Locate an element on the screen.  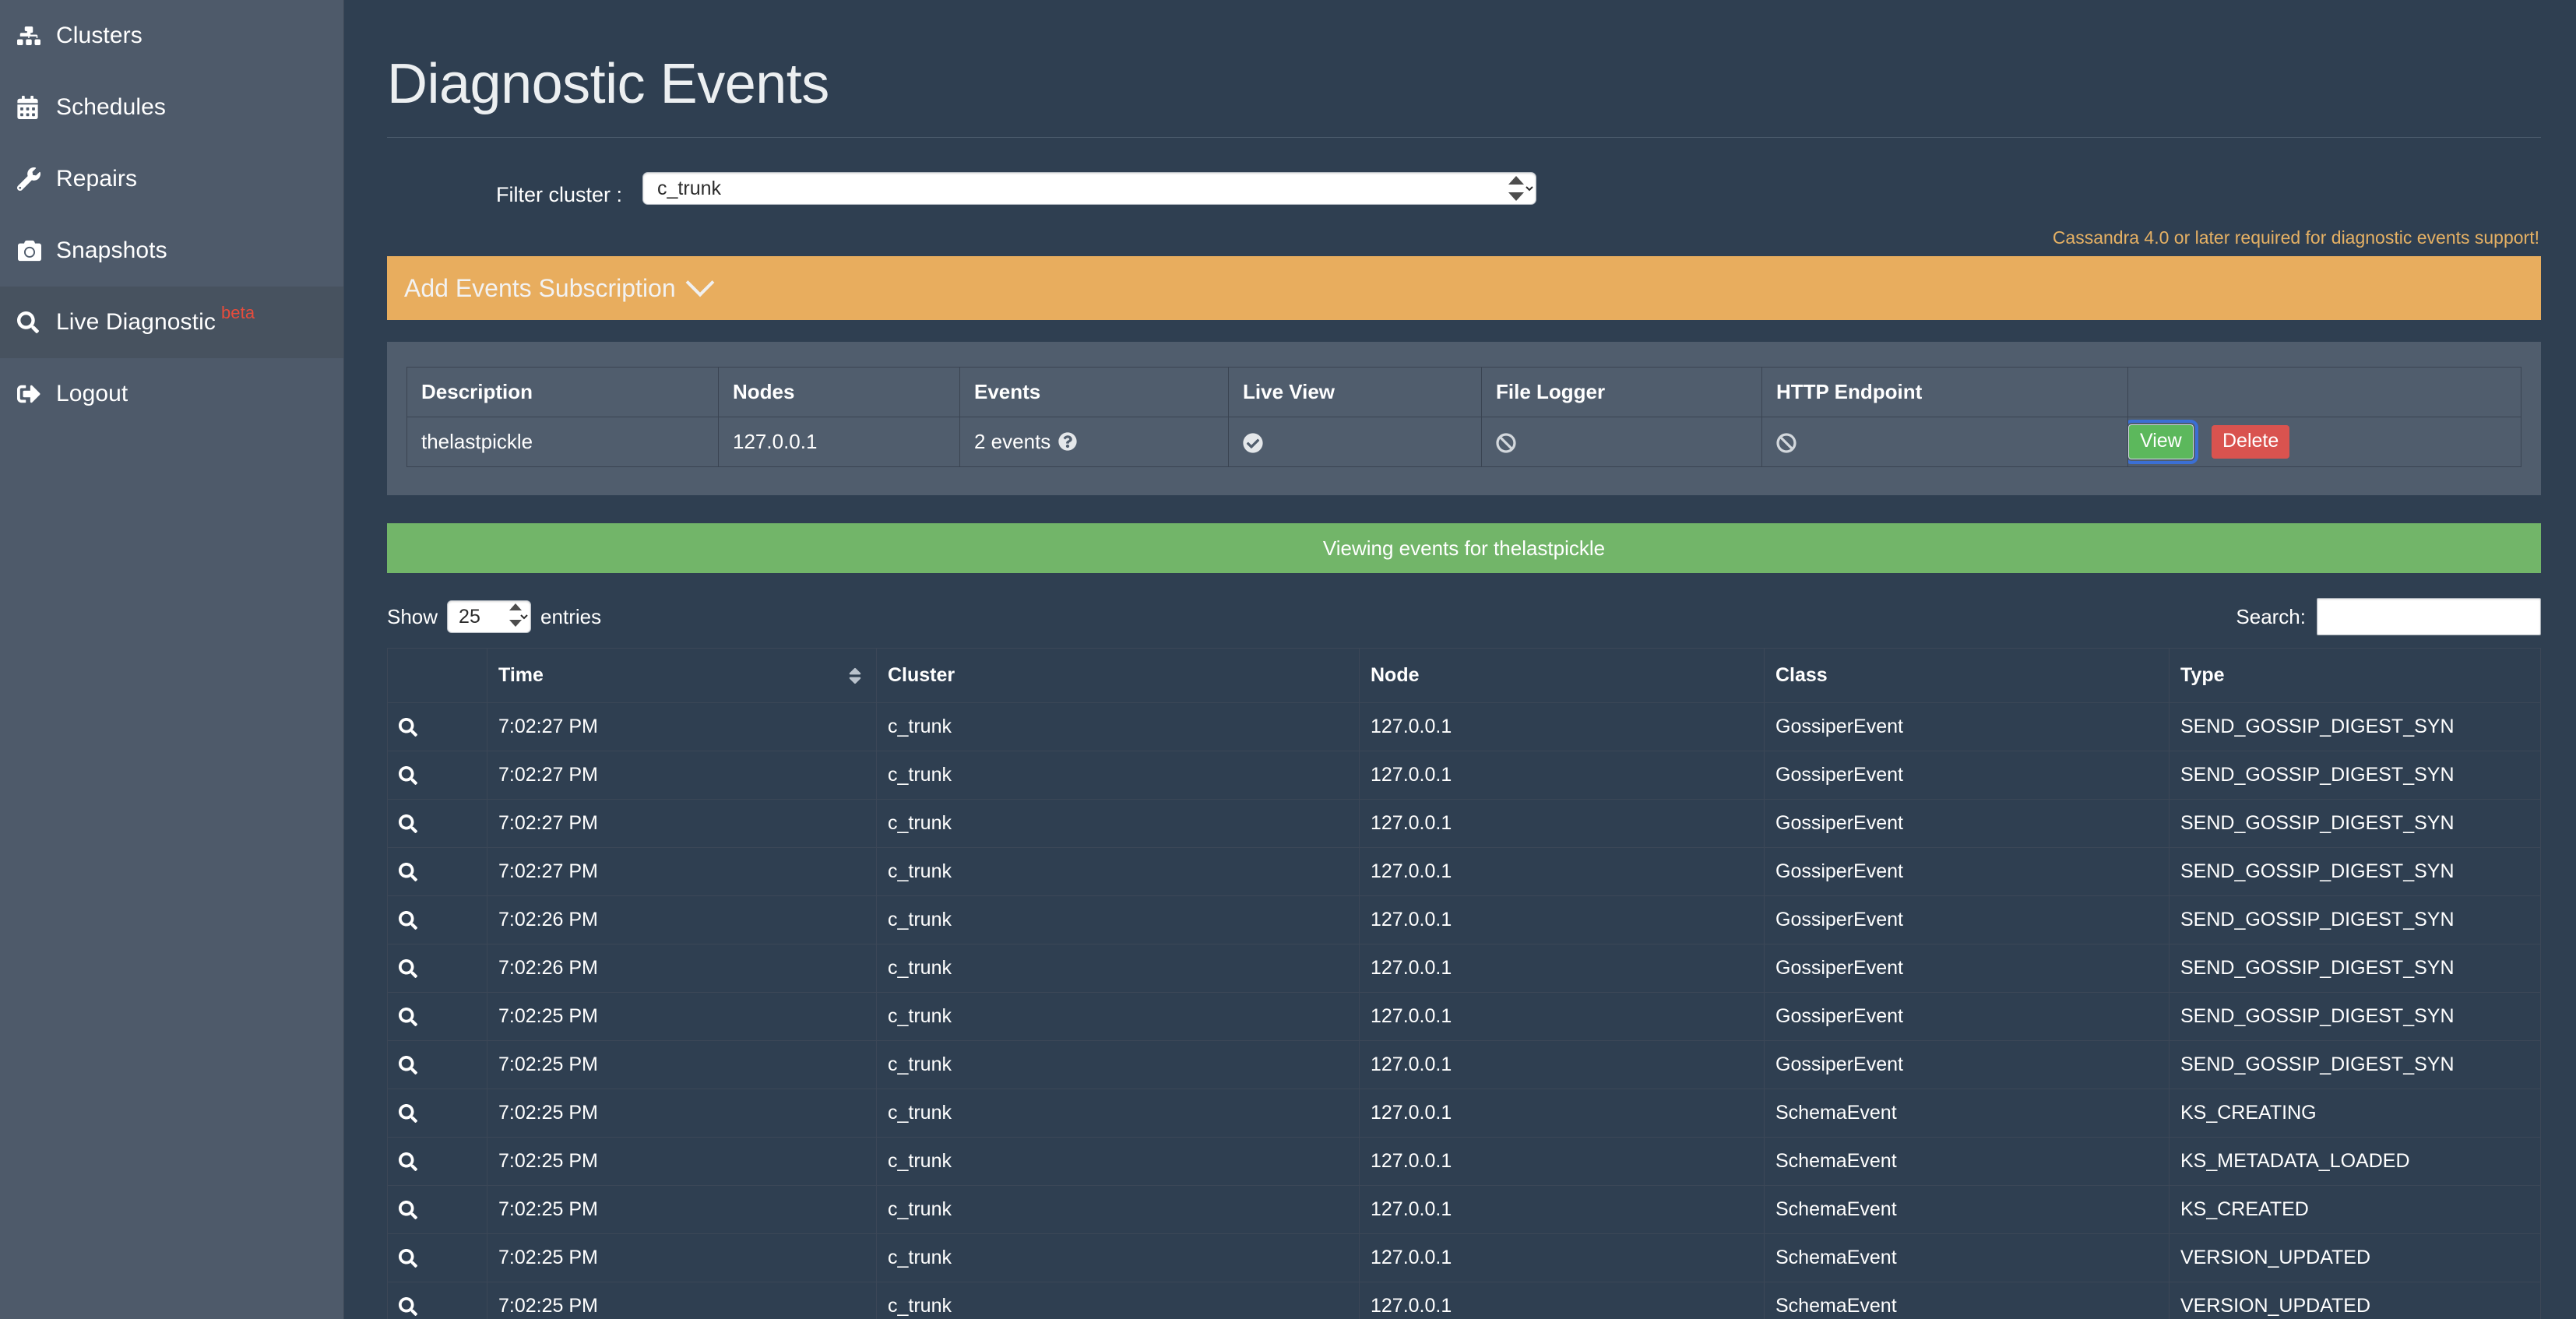
filter-cluster-select: c_trunk is located at coordinates (1089, 188).